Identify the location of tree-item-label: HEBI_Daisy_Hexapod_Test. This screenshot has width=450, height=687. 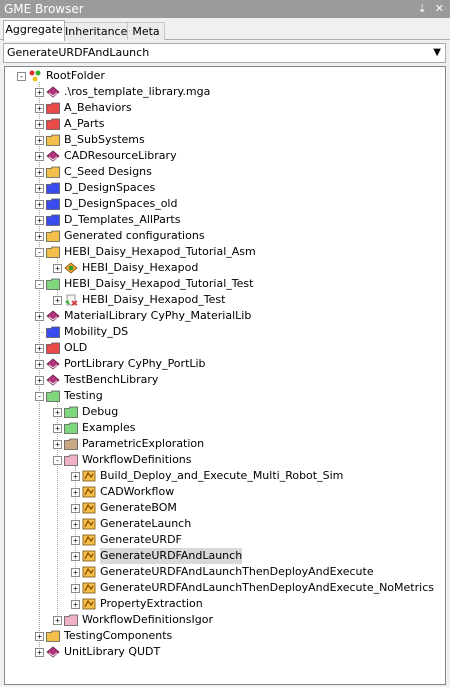
(153, 300).